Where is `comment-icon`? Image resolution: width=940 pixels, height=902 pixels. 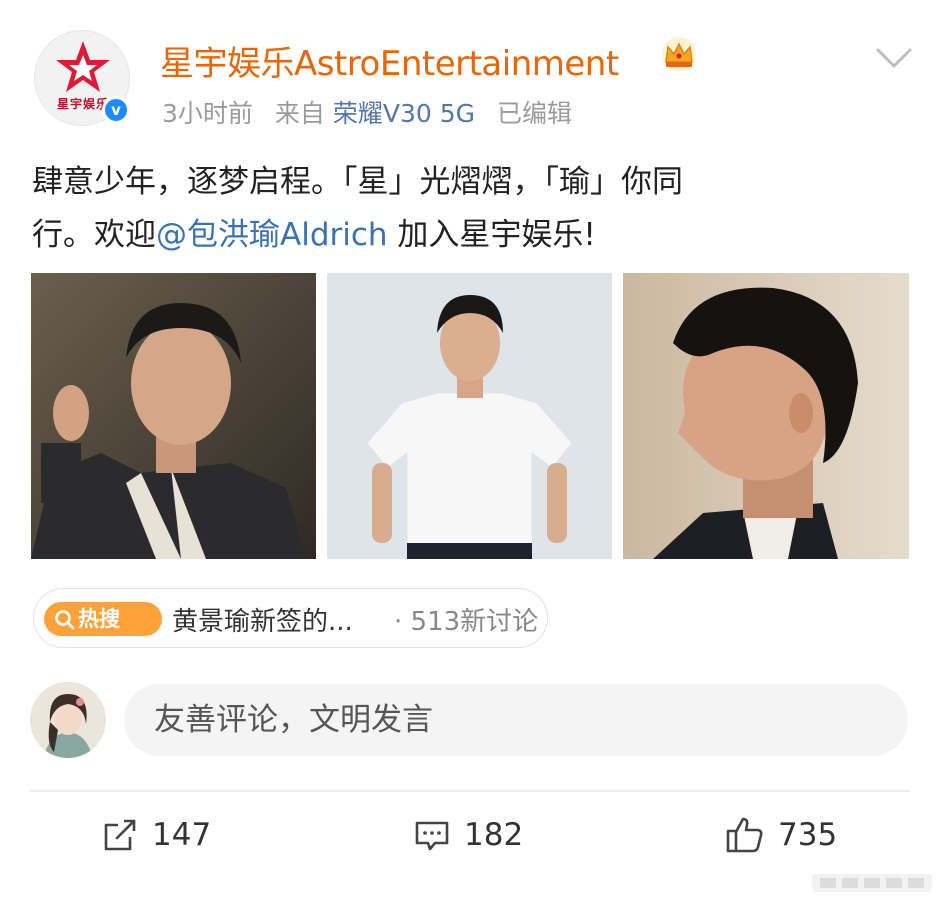
comment-icon is located at coordinates (432, 836).